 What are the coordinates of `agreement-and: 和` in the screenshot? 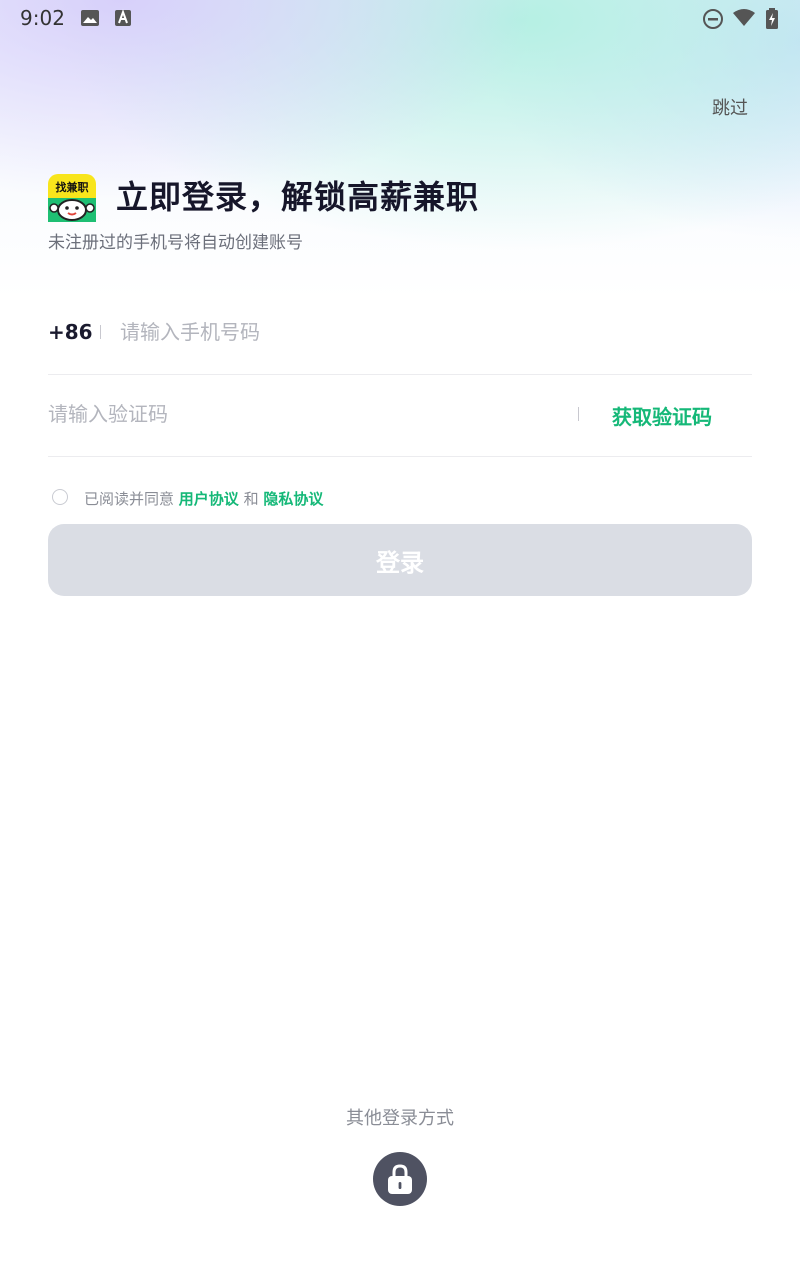 It's located at (251, 499).